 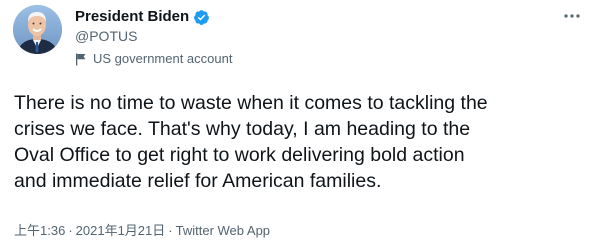 I want to click on display-name: President Biden, so click(x=132, y=17).